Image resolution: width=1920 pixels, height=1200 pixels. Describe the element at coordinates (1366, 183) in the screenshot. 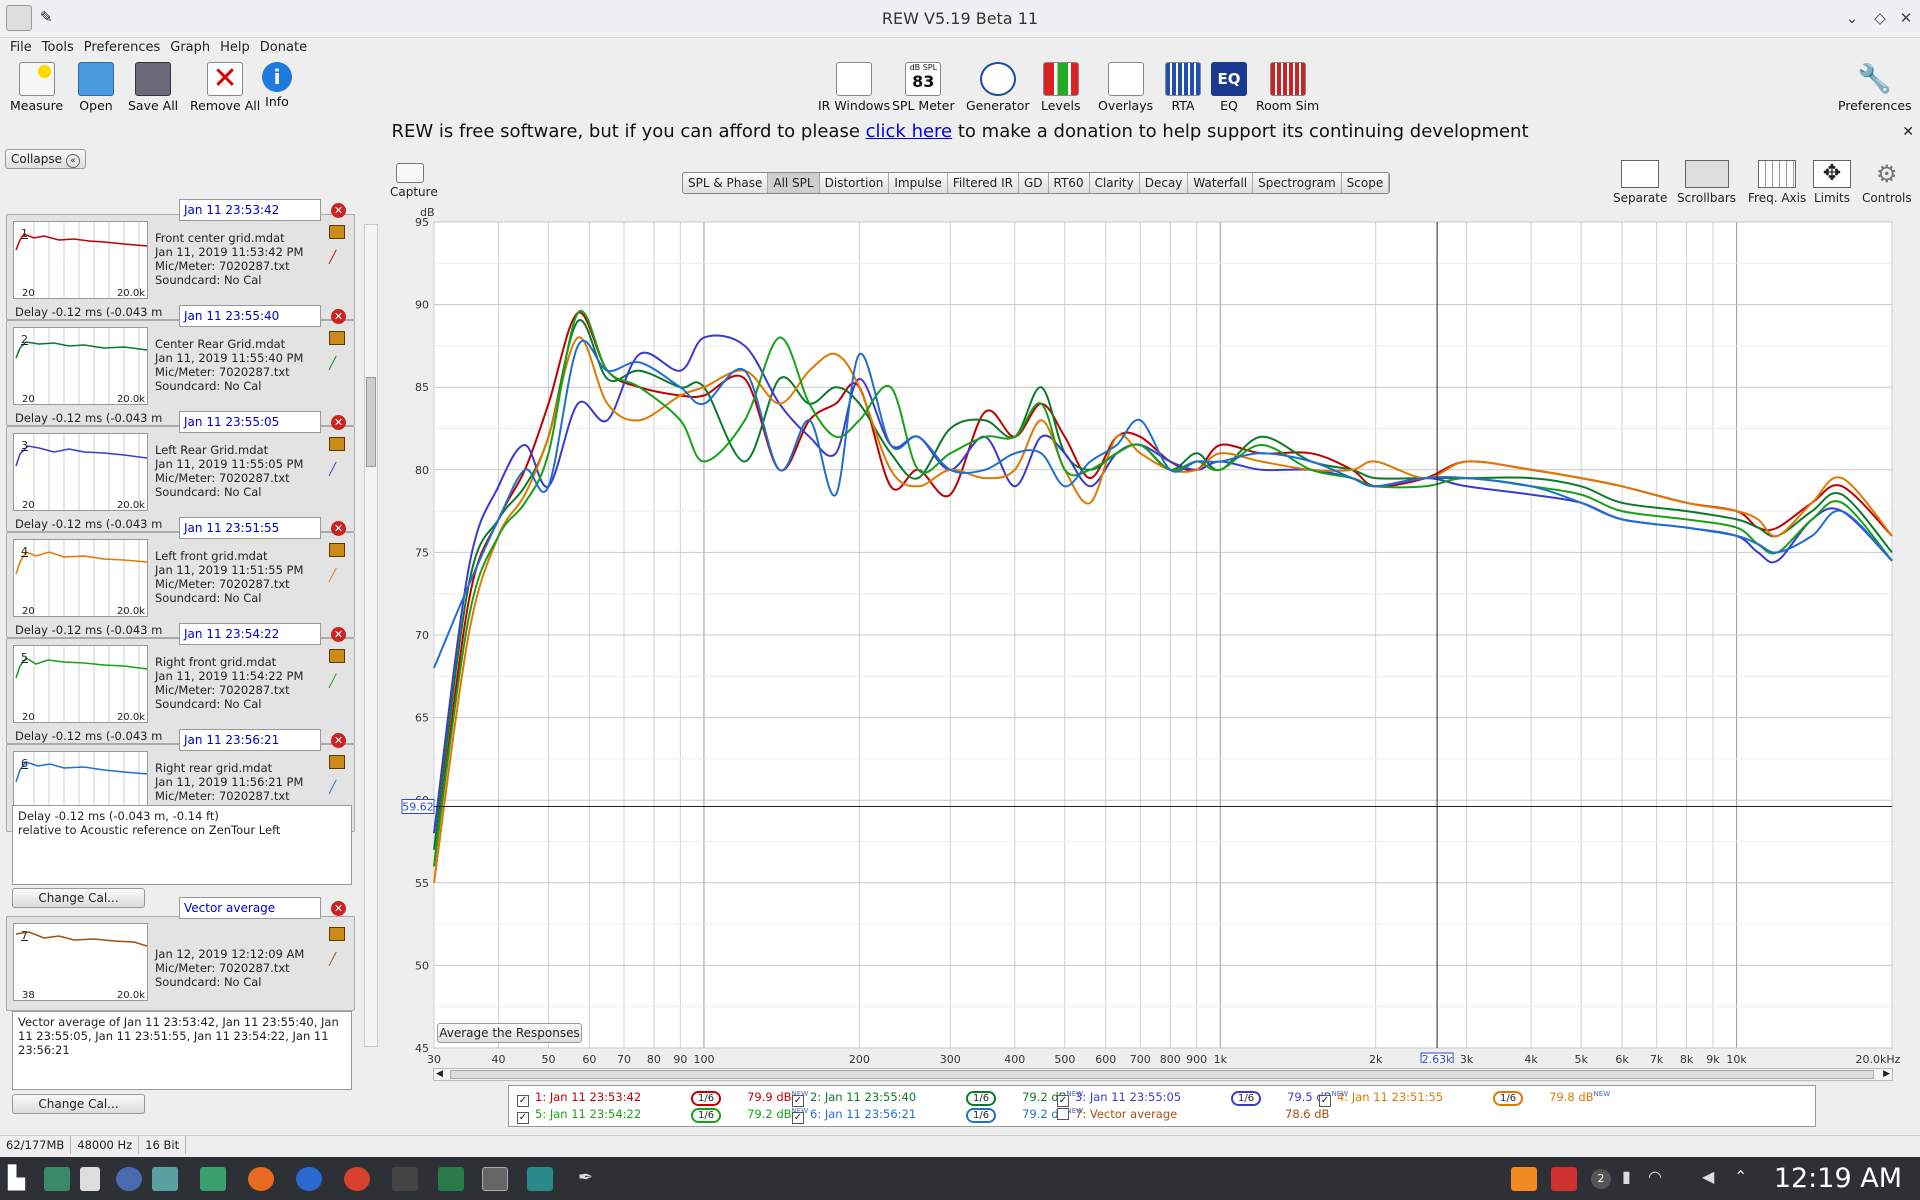

I see `tab-scope: Scope` at that location.